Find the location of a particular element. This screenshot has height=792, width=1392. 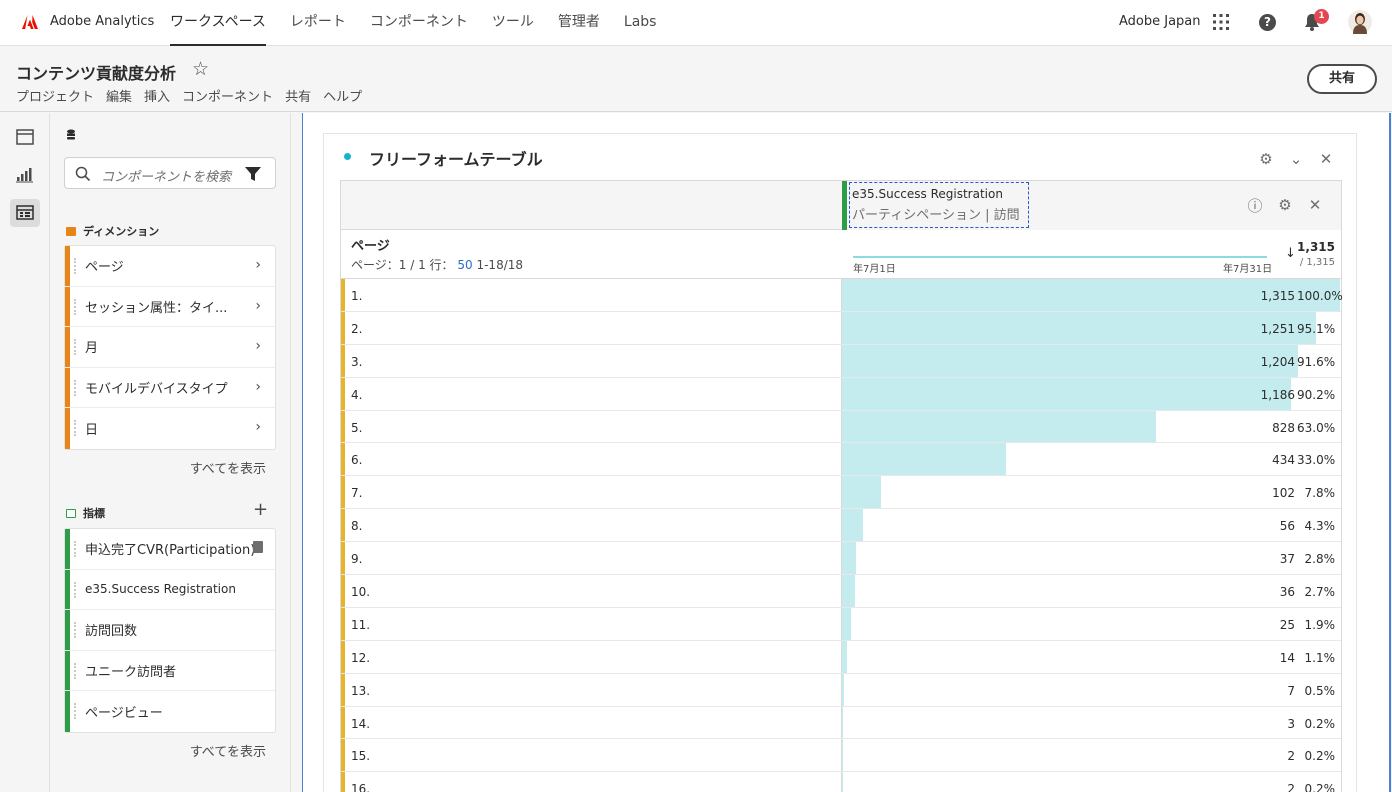

nav-workspace: ワークスペース is located at coordinates (218, 23).